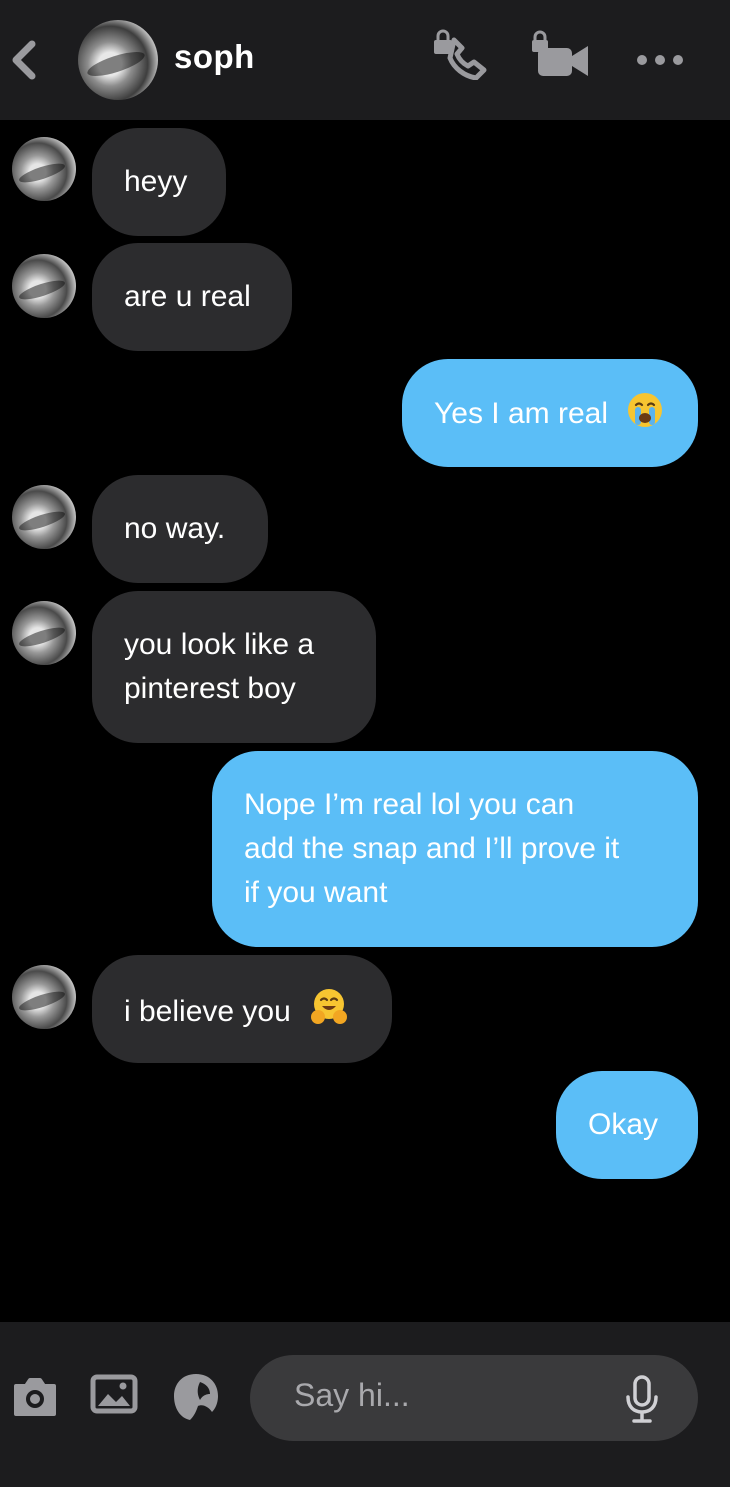 The height and width of the screenshot is (1487, 730). What do you see at coordinates (660, 60) in the screenshot?
I see `more-dots-icon` at bounding box center [660, 60].